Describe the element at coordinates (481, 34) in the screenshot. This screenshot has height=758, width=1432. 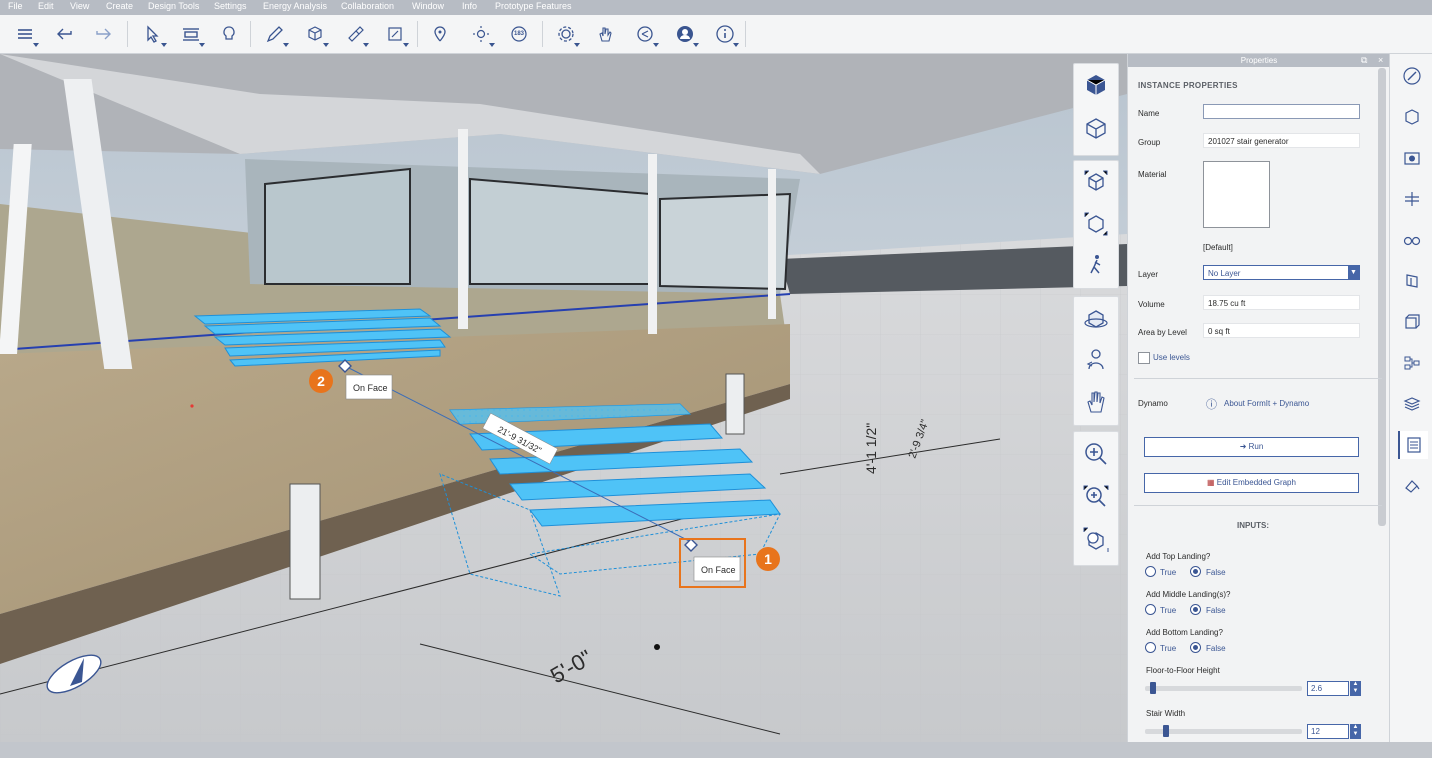
I see `sun-icon` at that location.